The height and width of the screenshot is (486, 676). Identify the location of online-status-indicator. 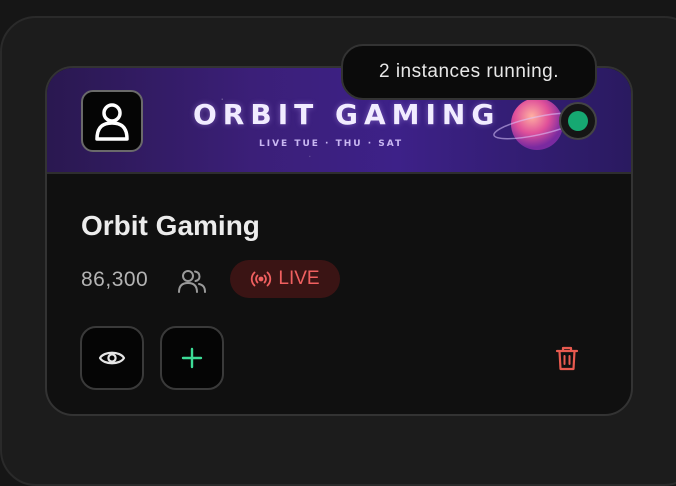
(578, 121).